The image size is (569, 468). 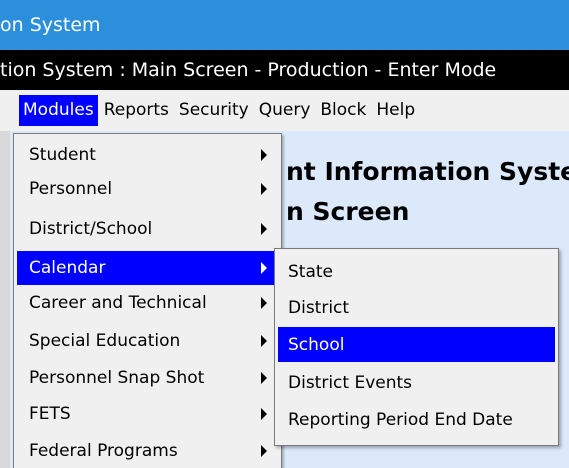 What do you see at coordinates (416, 382) in the screenshot?
I see `submenu-item-district-events: District Events` at bounding box center [416, 382].